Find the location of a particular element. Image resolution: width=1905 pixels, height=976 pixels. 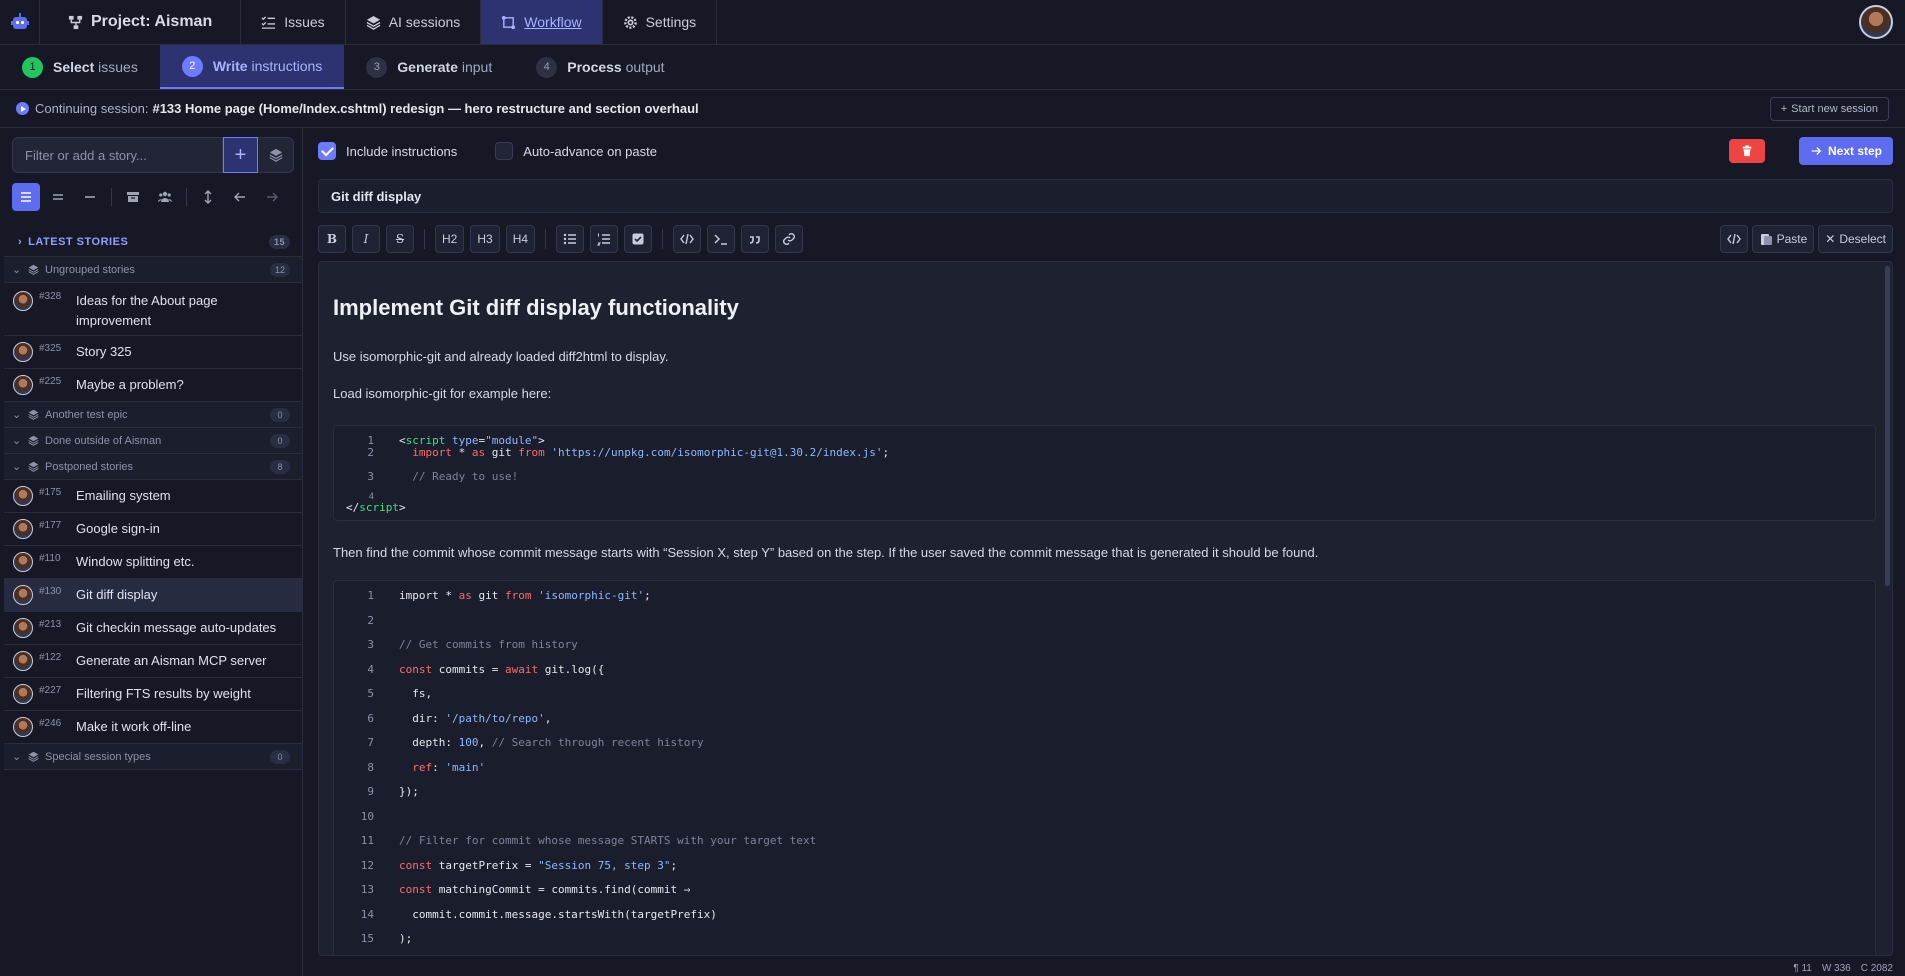

view-list-button is located at coordinates (26, 197).